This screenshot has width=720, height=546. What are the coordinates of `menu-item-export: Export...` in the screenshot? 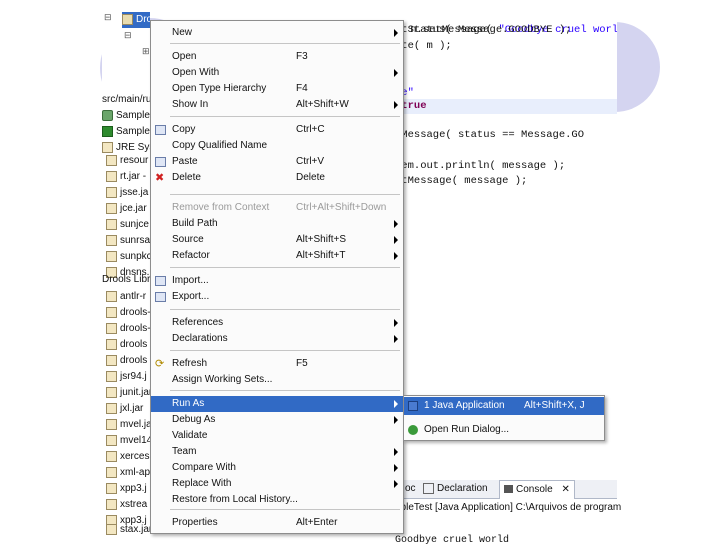 It's located at (277, 297).